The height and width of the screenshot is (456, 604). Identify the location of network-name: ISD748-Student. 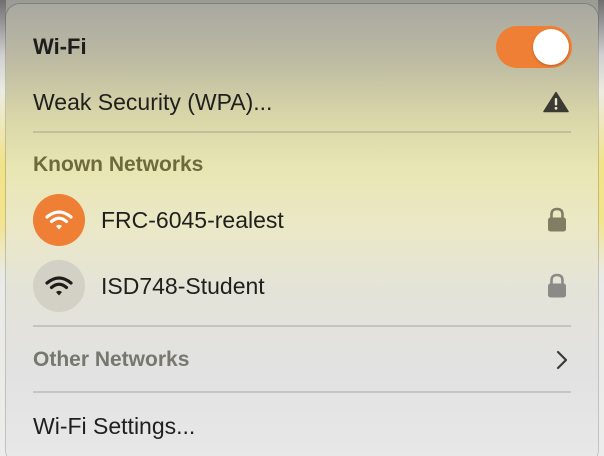
(183, 285).